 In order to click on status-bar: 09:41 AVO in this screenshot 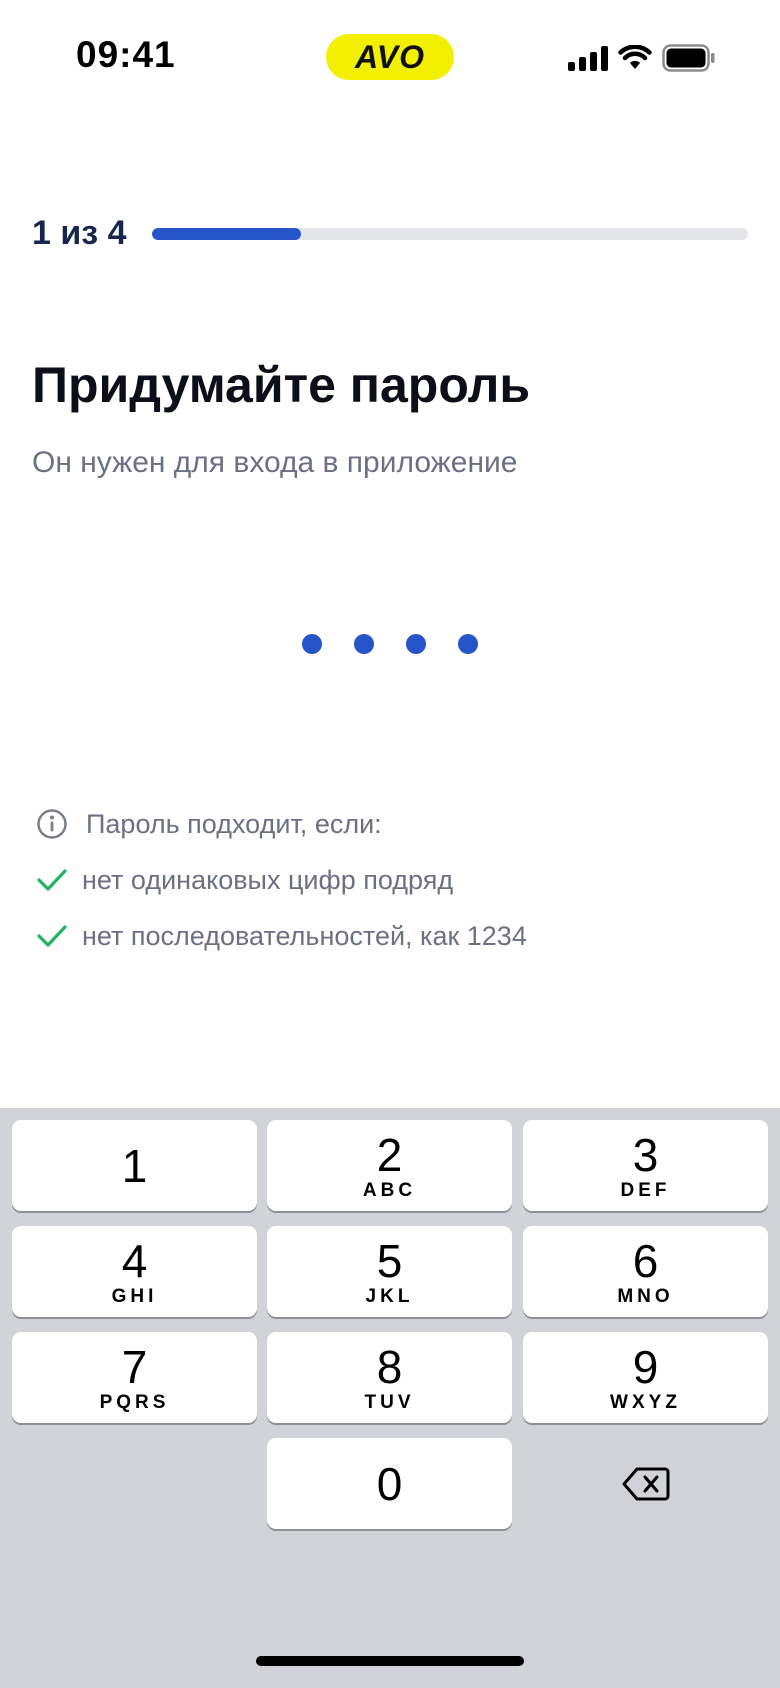, I will do `click(390, 58)`.